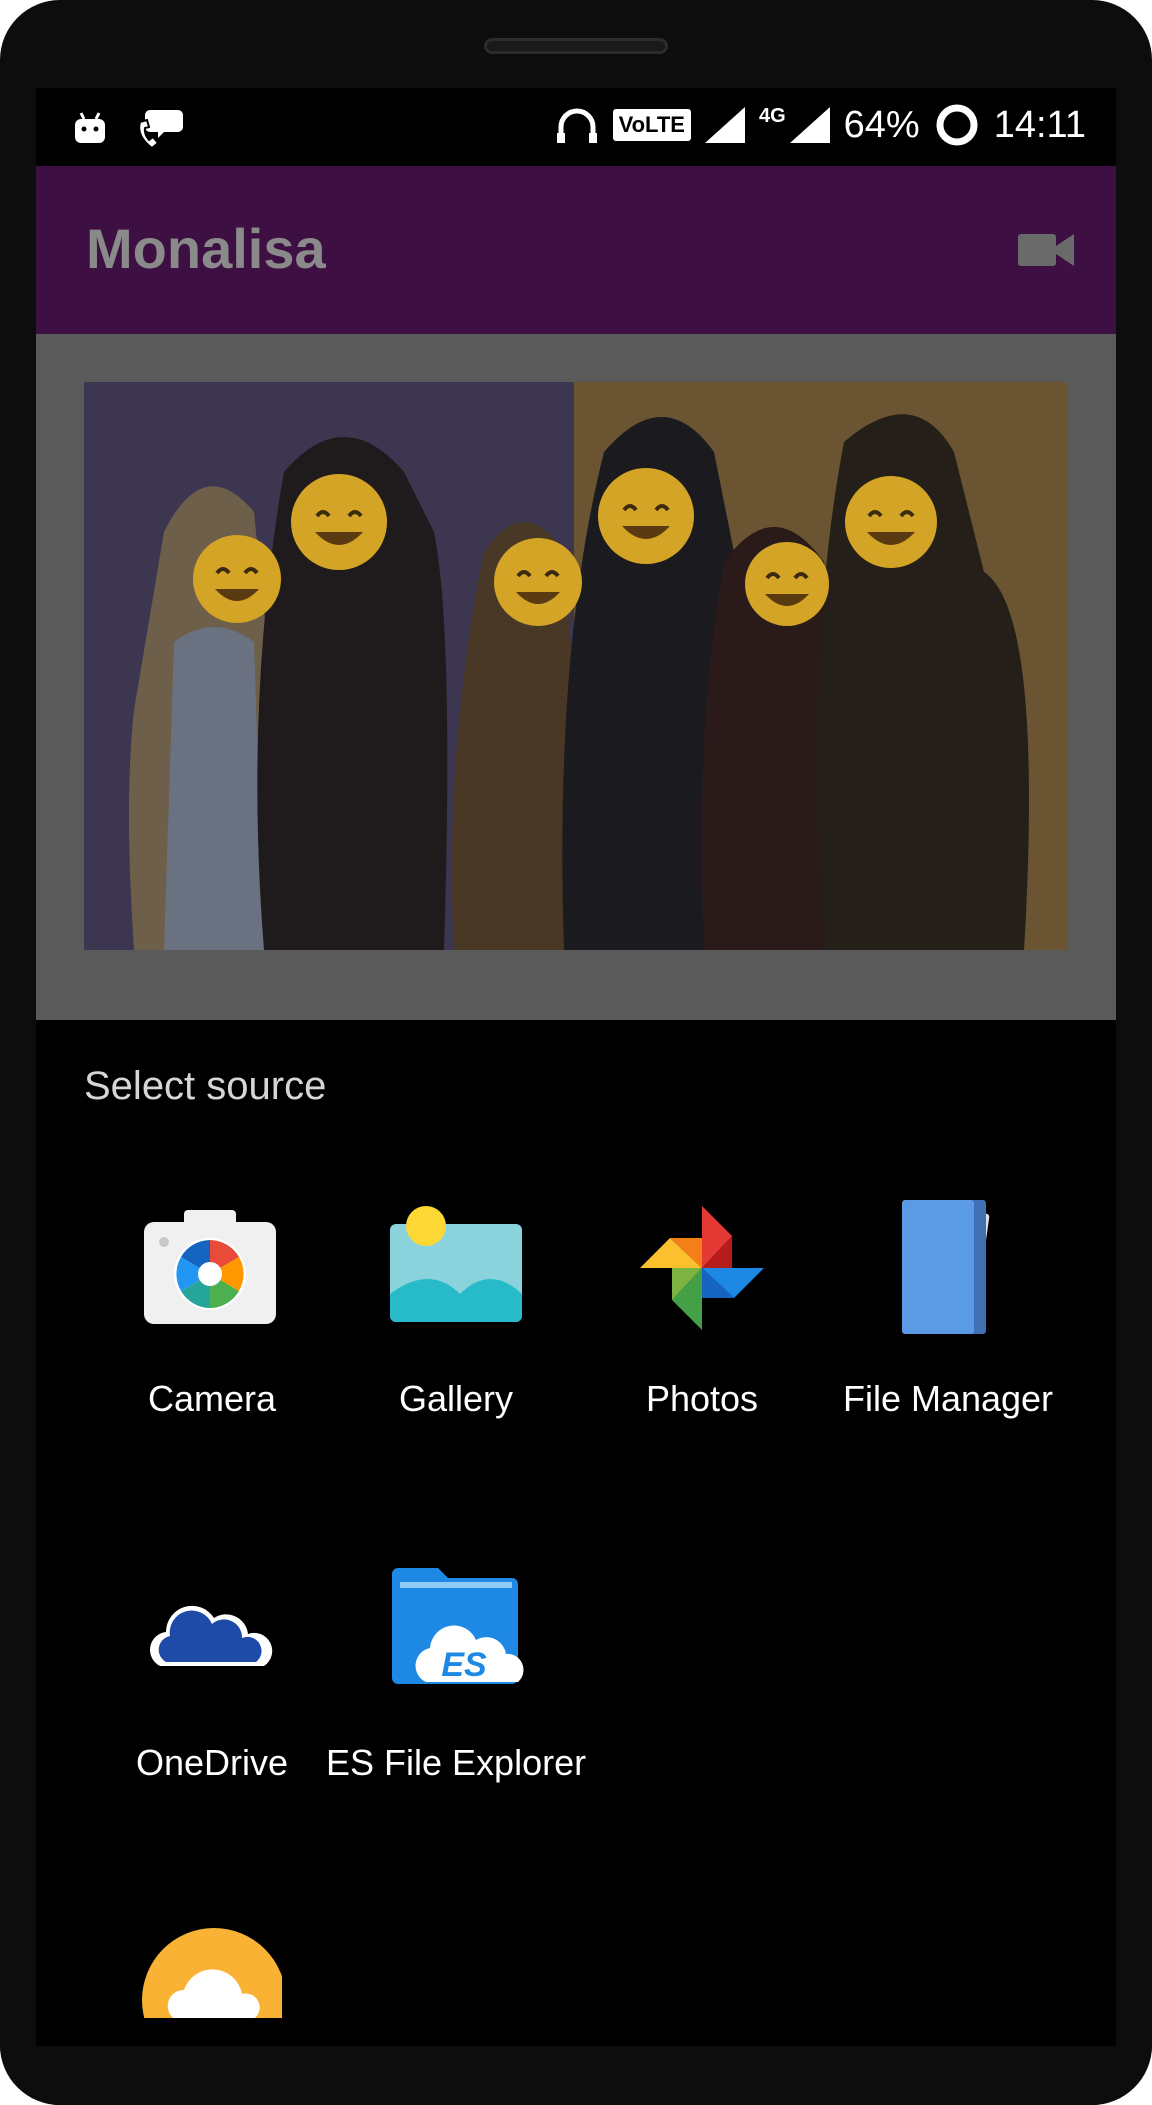 This screenshot has height=2105, width=1152. What do you see at coordinates (456, 1762) in the screenshot?
I see `app-label: ES File Explorer` at bounding box center [456, 1762].